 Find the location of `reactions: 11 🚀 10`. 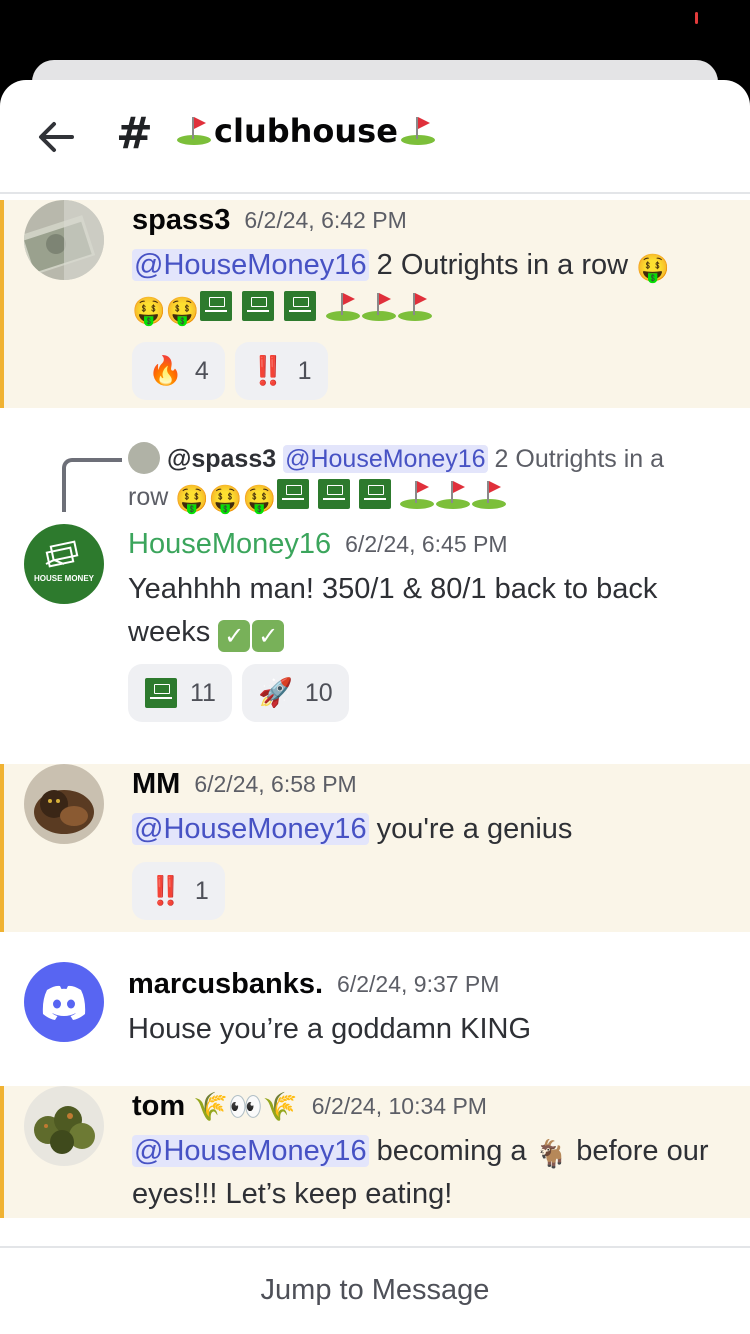

reactions: 11 🚀 10 is located at coordinates (238, 693).